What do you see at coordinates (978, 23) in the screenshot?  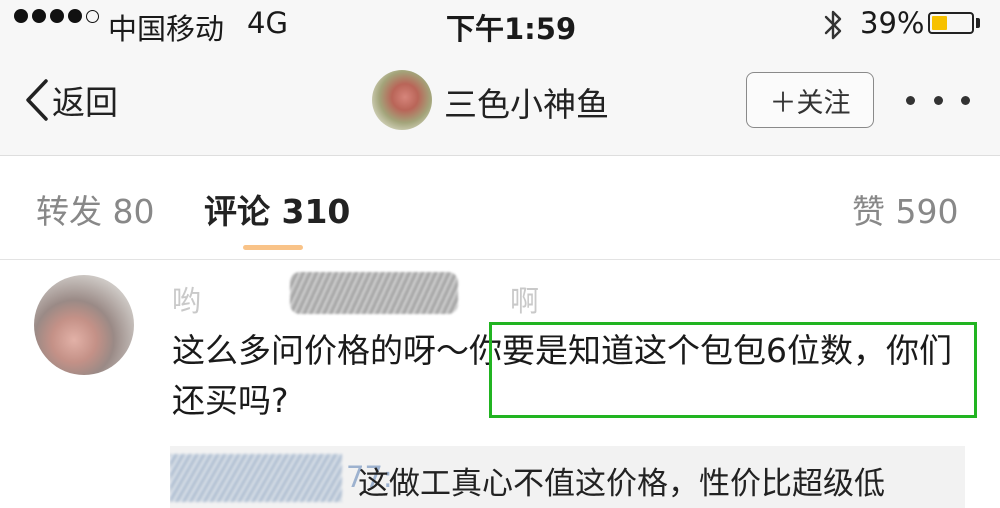 I see `battery-tip` at bounding box center [978, 23].